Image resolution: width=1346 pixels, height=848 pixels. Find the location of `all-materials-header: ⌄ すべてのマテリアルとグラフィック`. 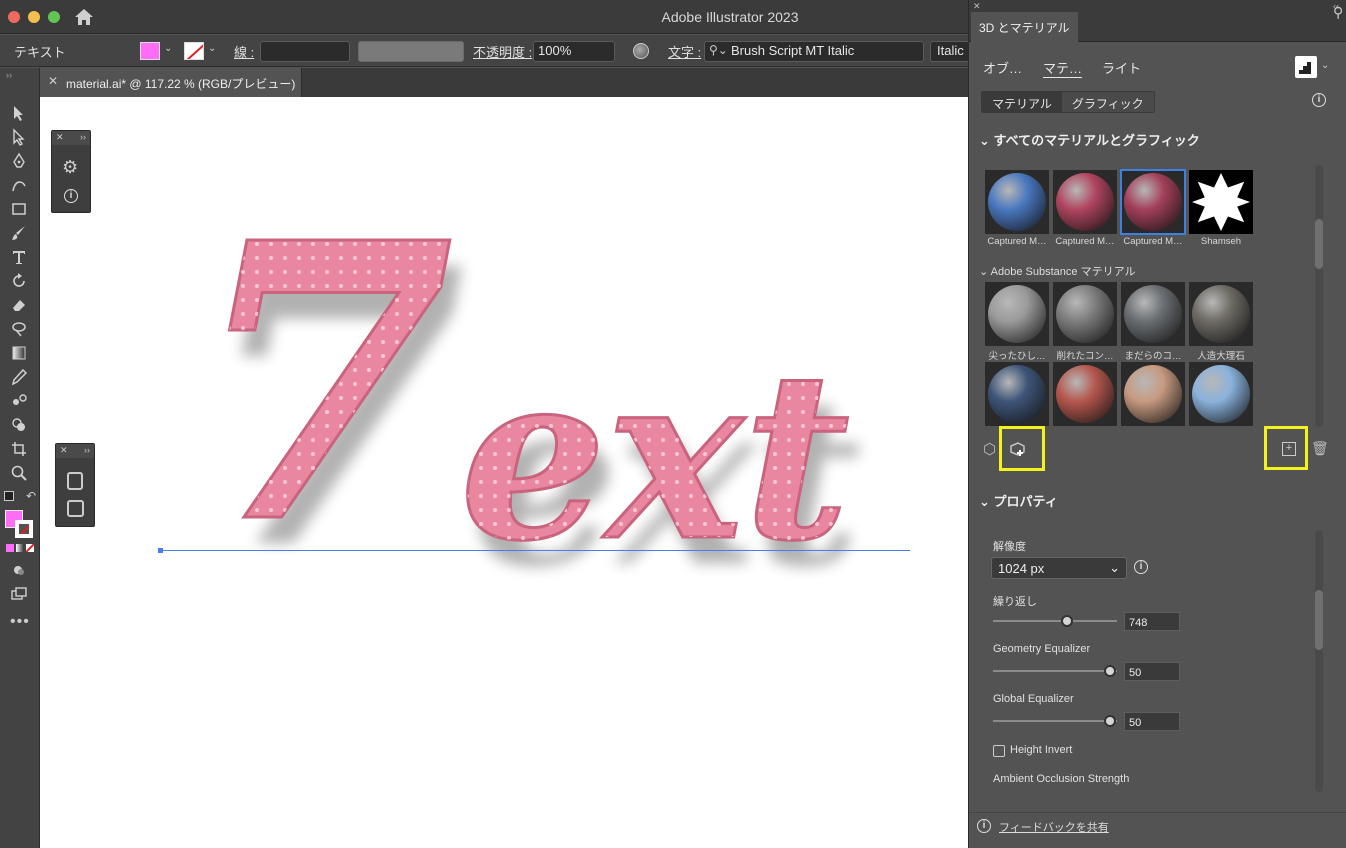

all-materials-header: ⌄ すべてのマテリアルとグラフィック is located at coordinates (1089, 139).